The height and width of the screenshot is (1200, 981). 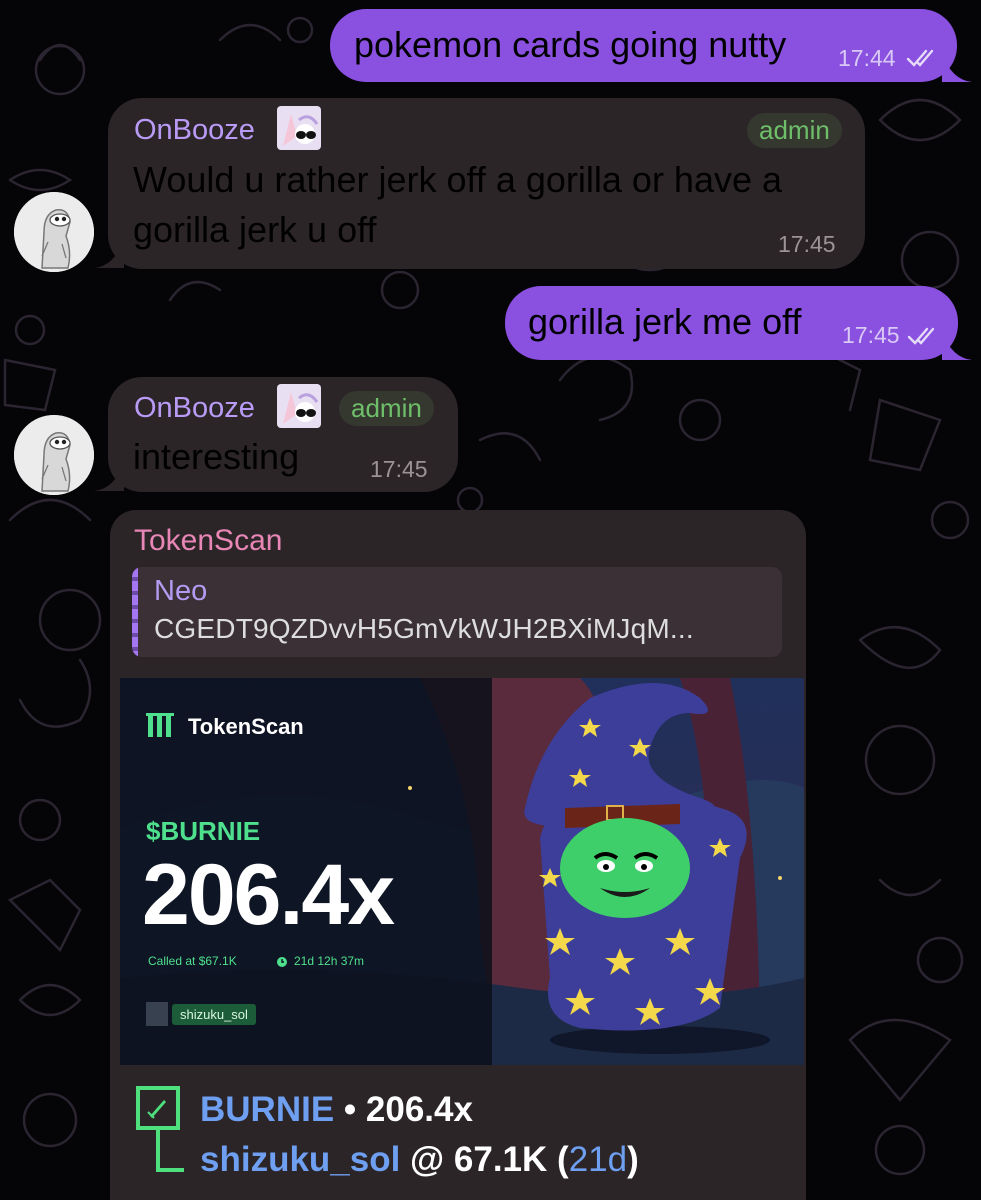 I want to click on footer-user-line: shizuku_sol @ 67.1K (21d), so click(x=419, y=1160).